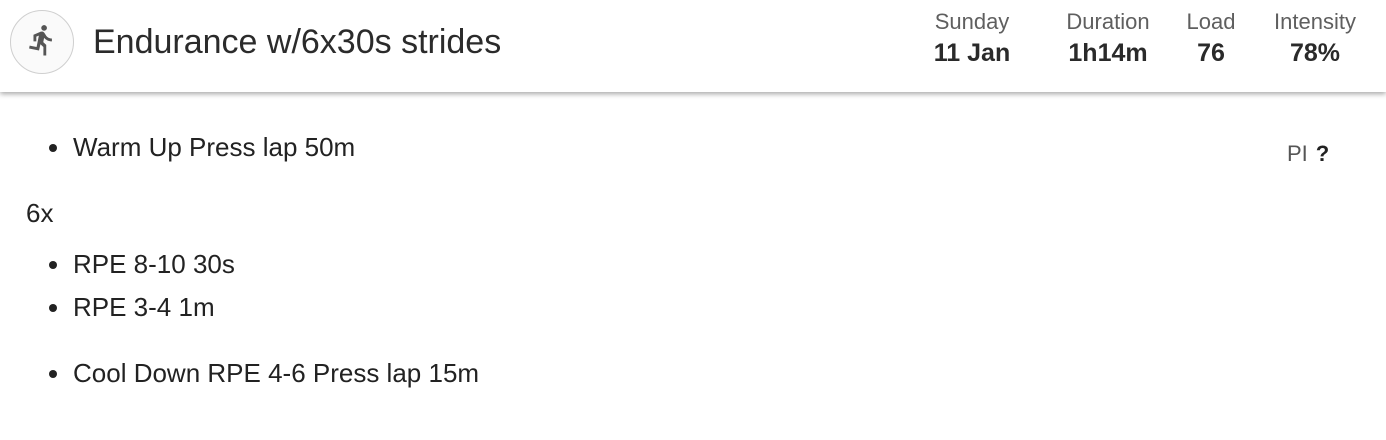 The width and height of the screenshot is (1386, 440). Describe the element at coordinates (972, 21) in the screenshot. I see `stat-day-label: Sunday` at that location.